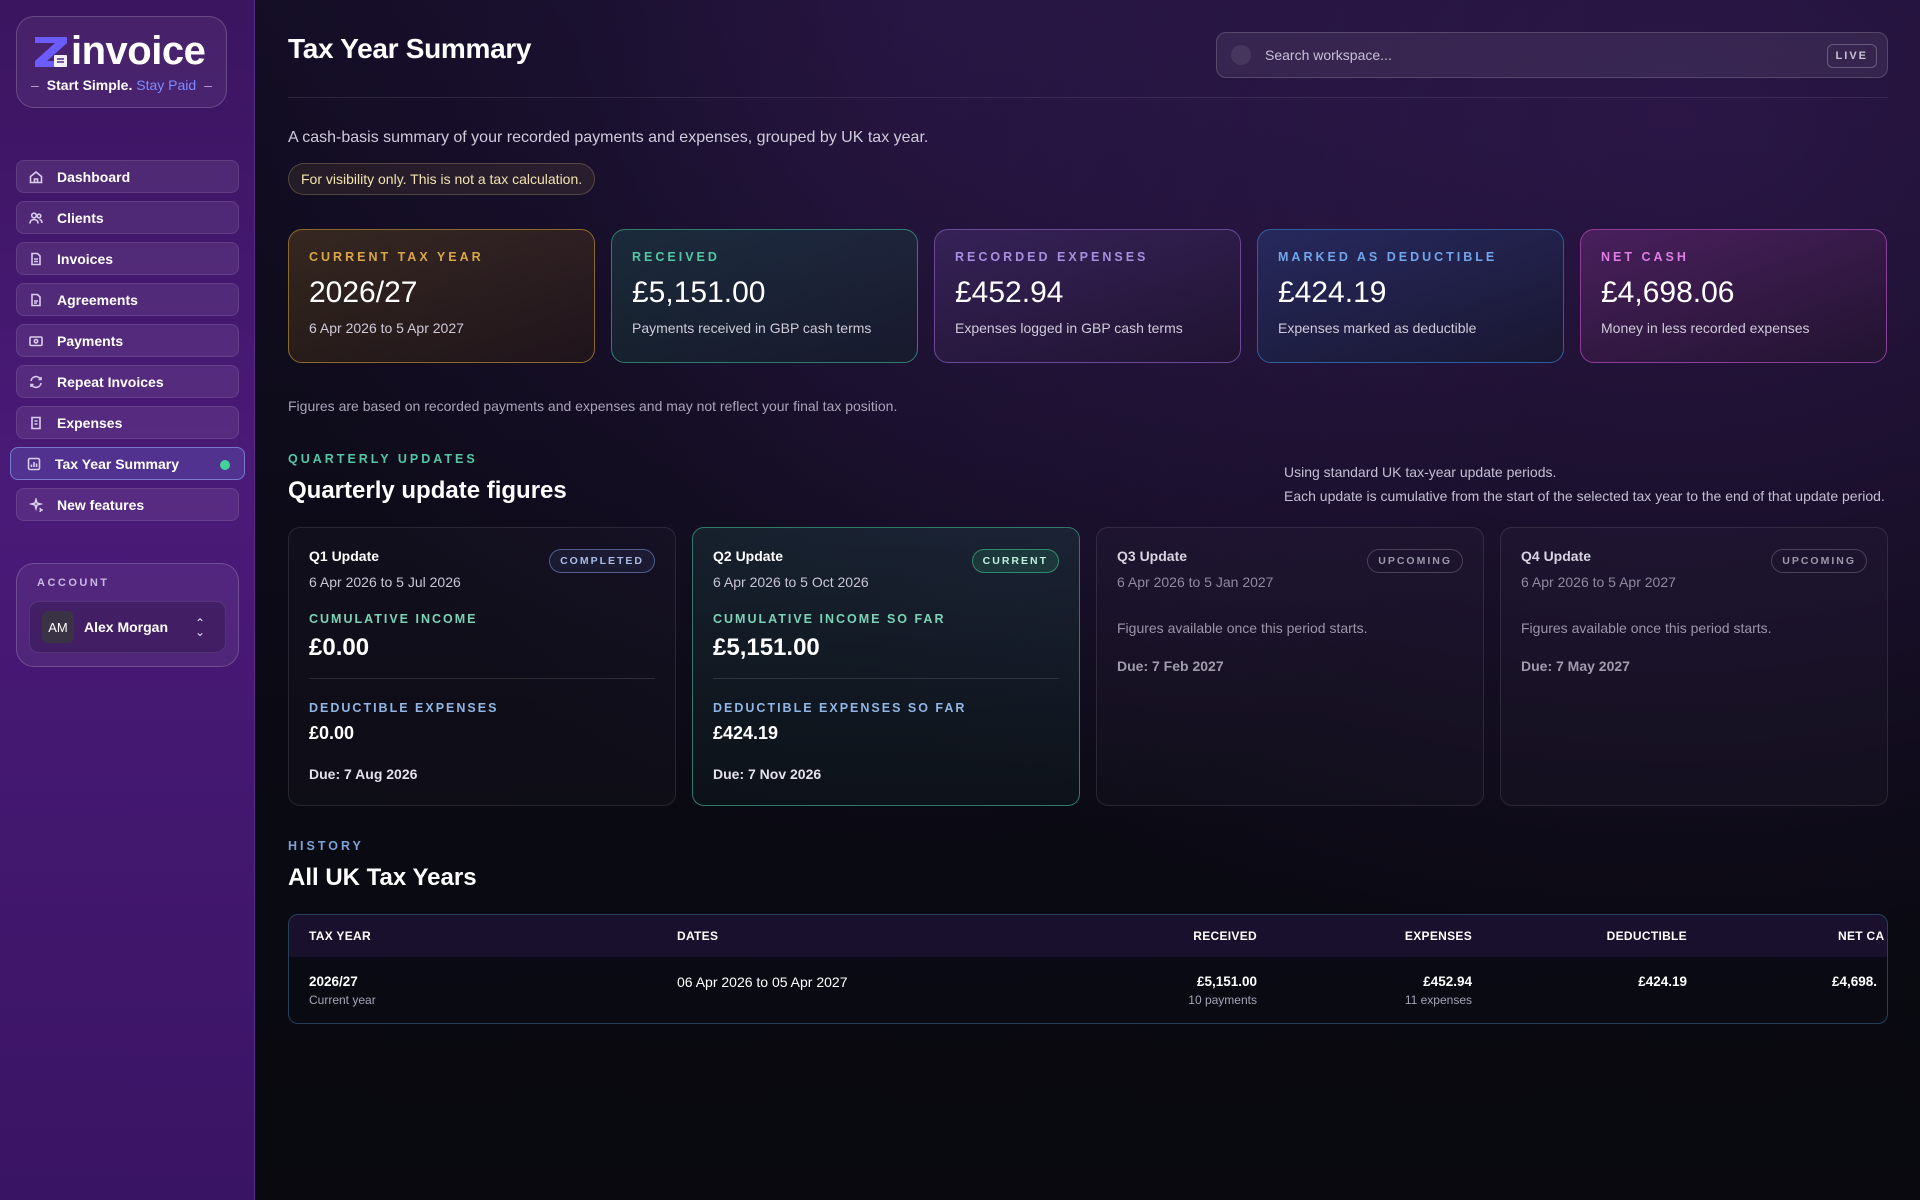  Describe the element at coordinates (80, 217) in the screenshot. I see `sidebar-item-label: Clients` at that location.